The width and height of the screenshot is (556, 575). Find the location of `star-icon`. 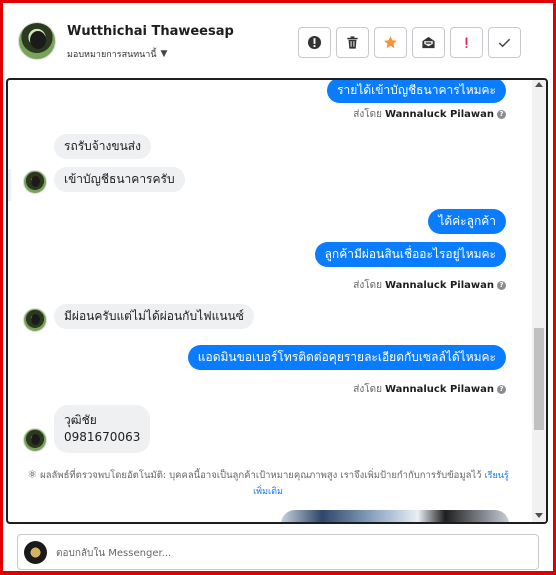

star-icon is located at coordinates (390, 42).